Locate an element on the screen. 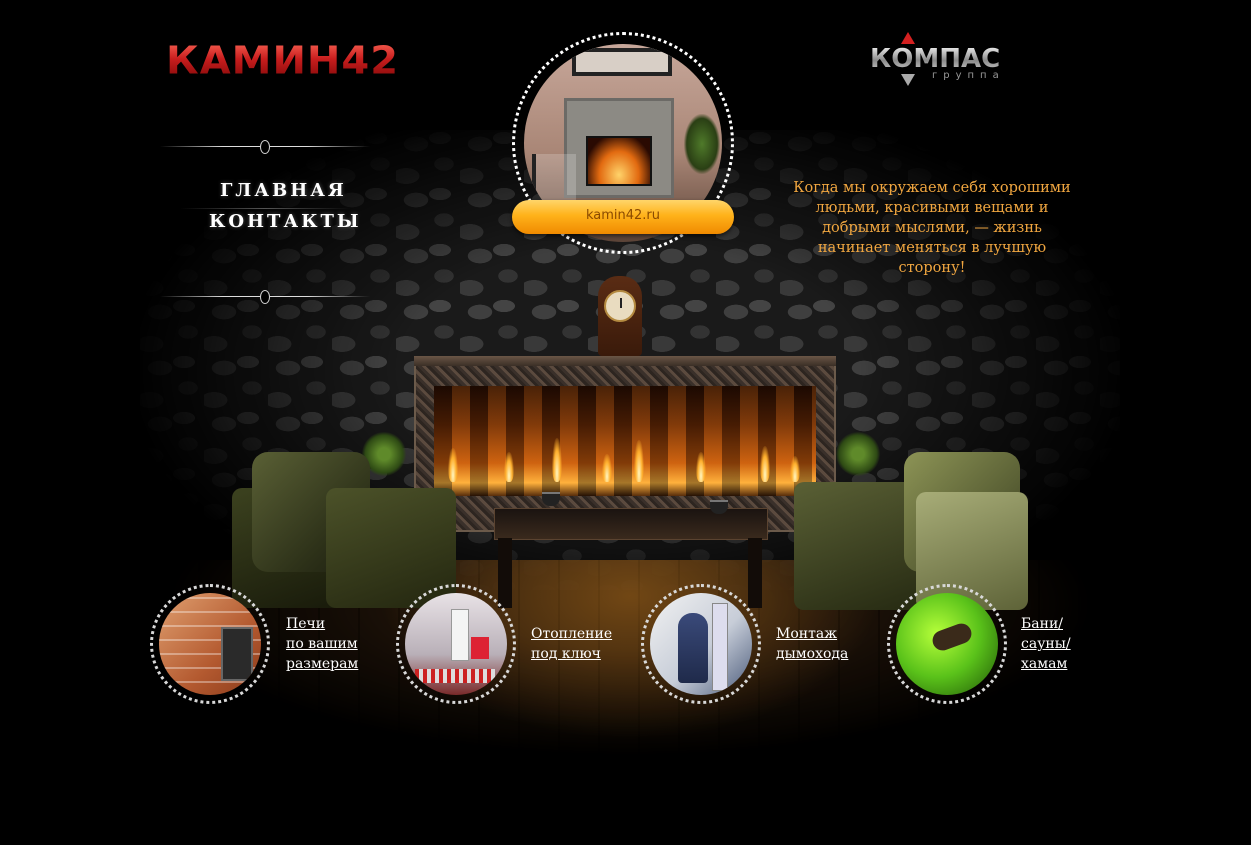 The height and width of the screenshot is (845, 1251). site-url-banner: kamin42.ru is located at coordinates (623, 217).